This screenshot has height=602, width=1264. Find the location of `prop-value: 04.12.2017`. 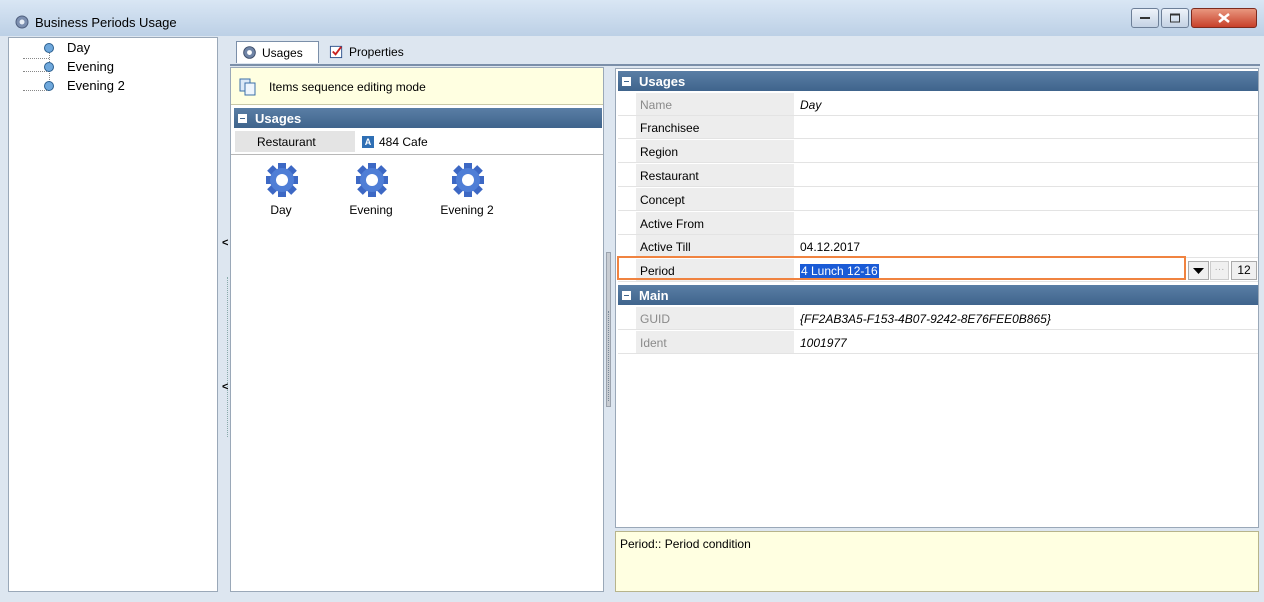

prop-value: 04.12.2017 is located at coordinates (830, 247).